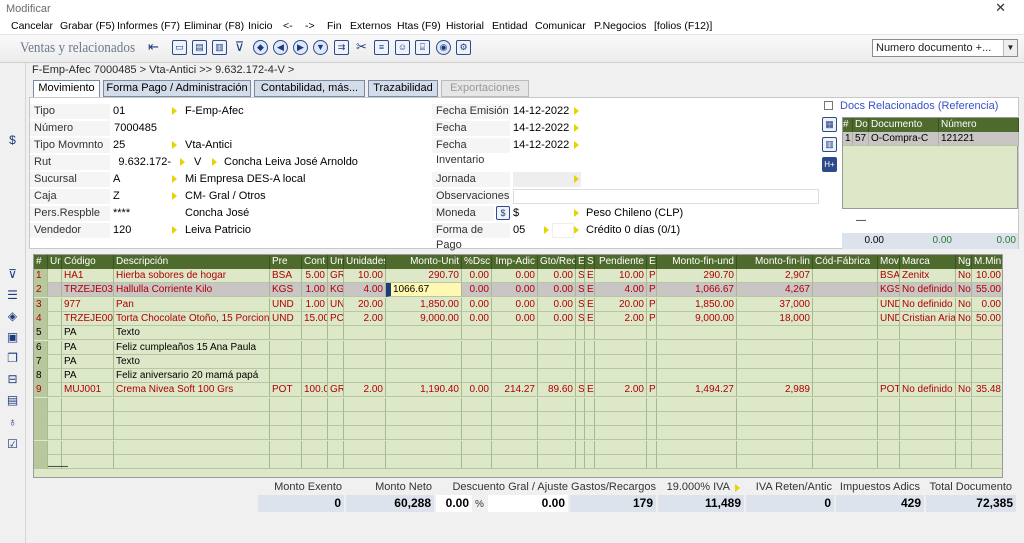 This screenshot has width=1024, height=543. What do you see at coordinates (192, 318) in the screenshot?
I see `grid-cell: Torta Chocolate Otoño, 15 Porciones` at bounding box center [192, 318].